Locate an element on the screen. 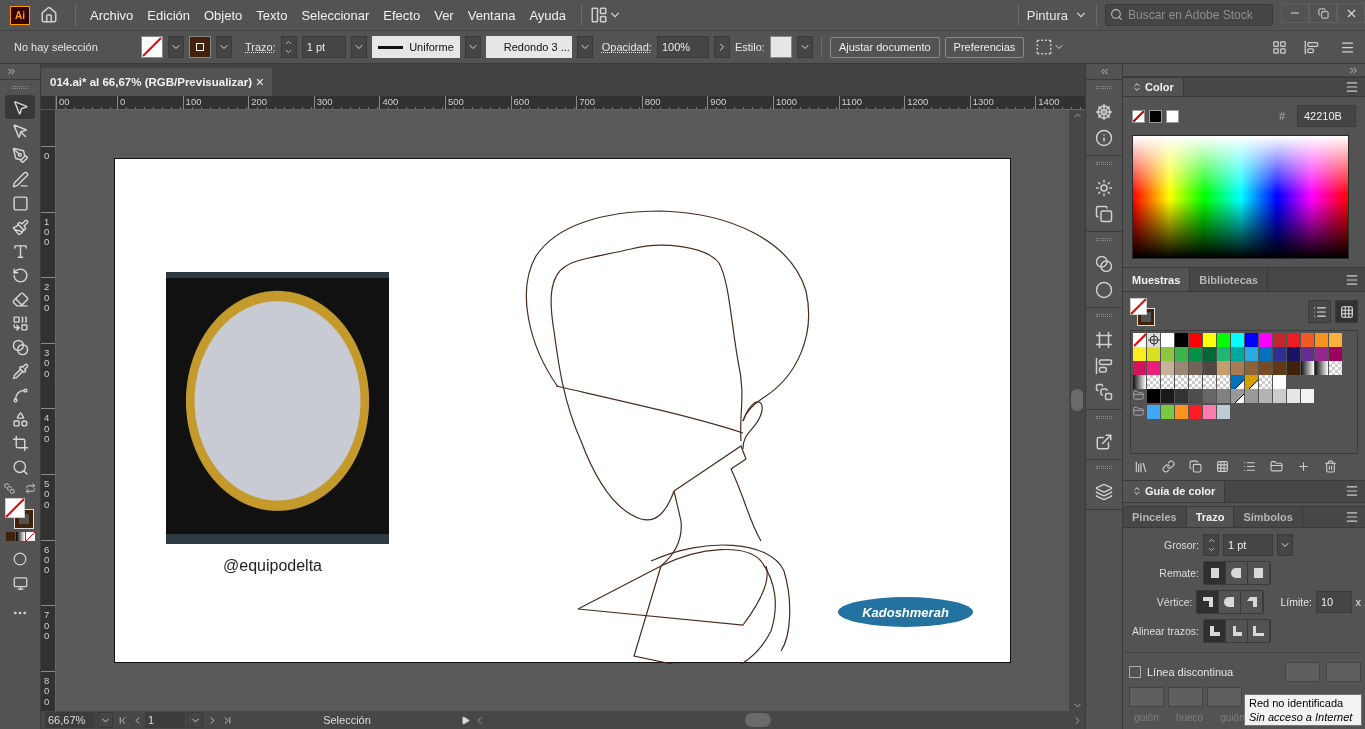  document-button: Preferencias is located at coordinates (984, 47).